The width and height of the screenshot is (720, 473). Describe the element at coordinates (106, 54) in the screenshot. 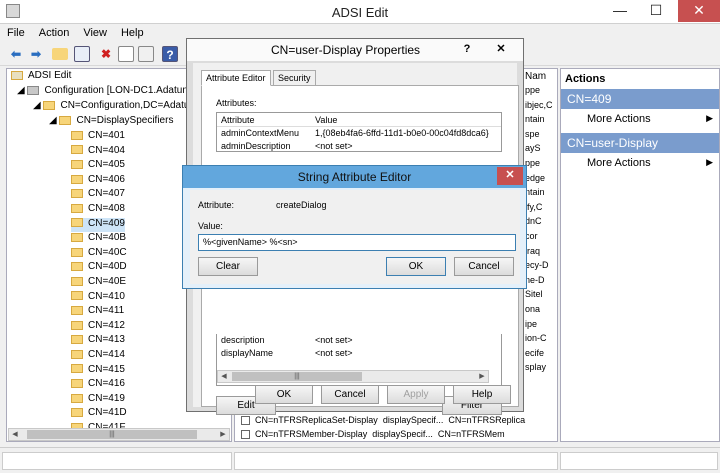

I see `delete-icon: ✖` at that location.